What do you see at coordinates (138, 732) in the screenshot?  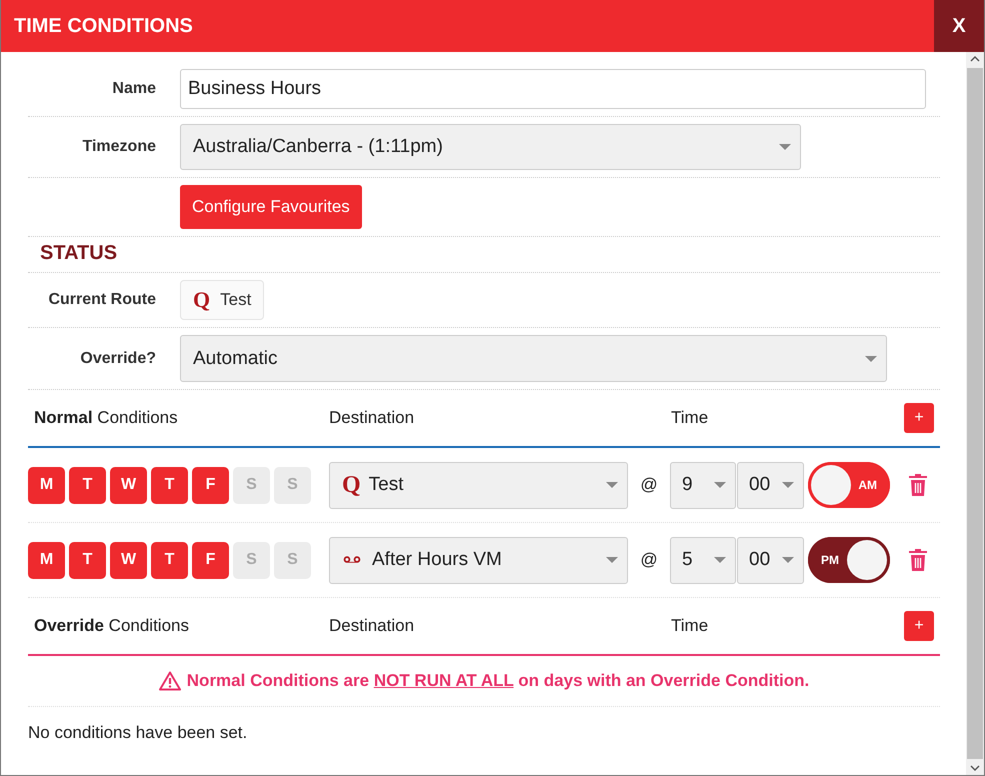 I see `empty-message: No conditions have been set.` at bounding box center [138, 732].